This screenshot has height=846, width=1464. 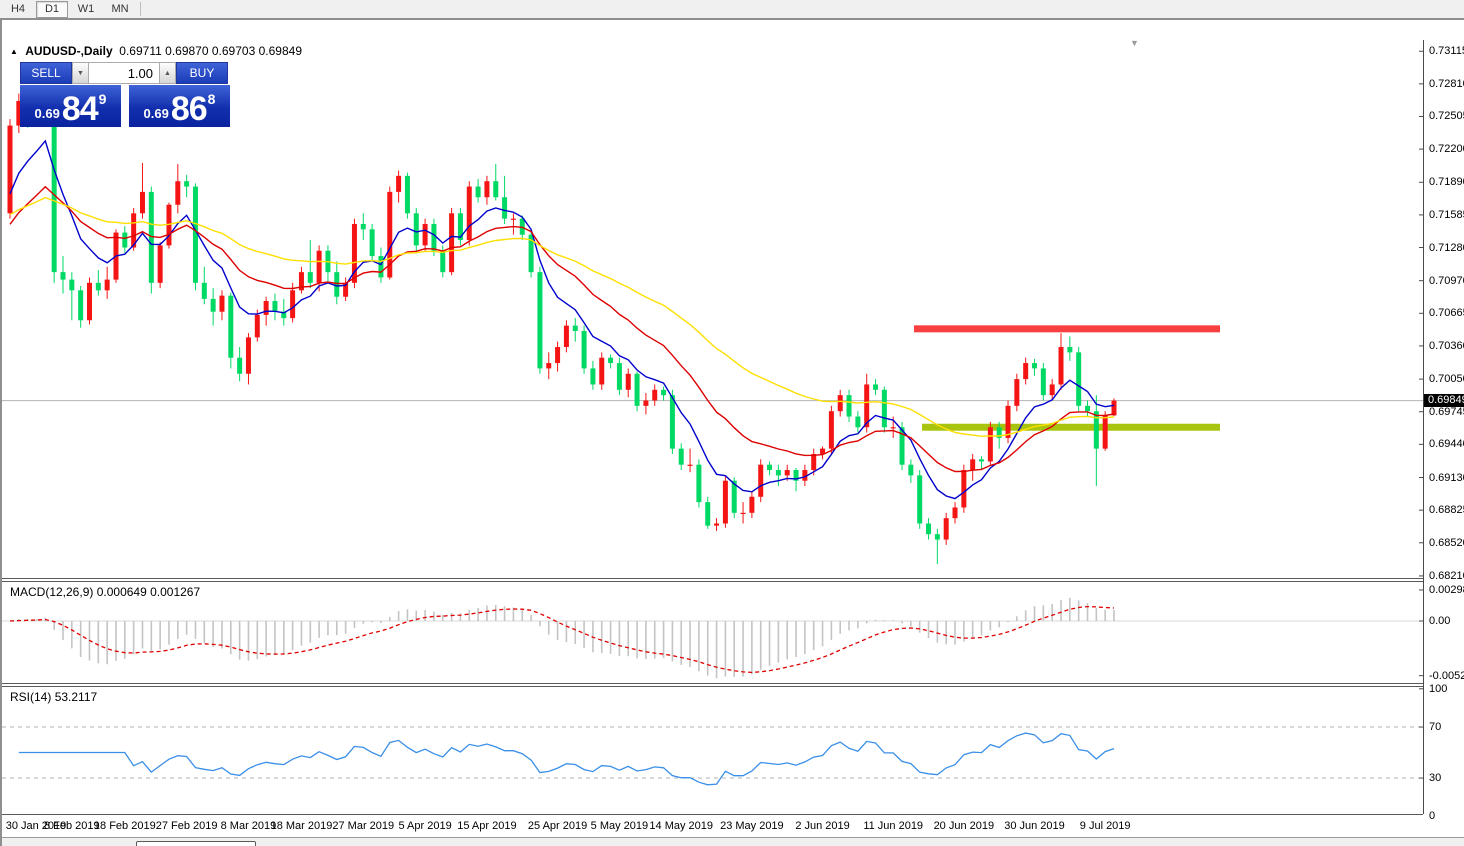 What do you see at coordinates (125, 95) in the screenshot?
I see `one-click-trading-panel: SELL ▼ ▲ BUY 0.69 84 9 0.69 86 8` at bounding box center [125, 95].